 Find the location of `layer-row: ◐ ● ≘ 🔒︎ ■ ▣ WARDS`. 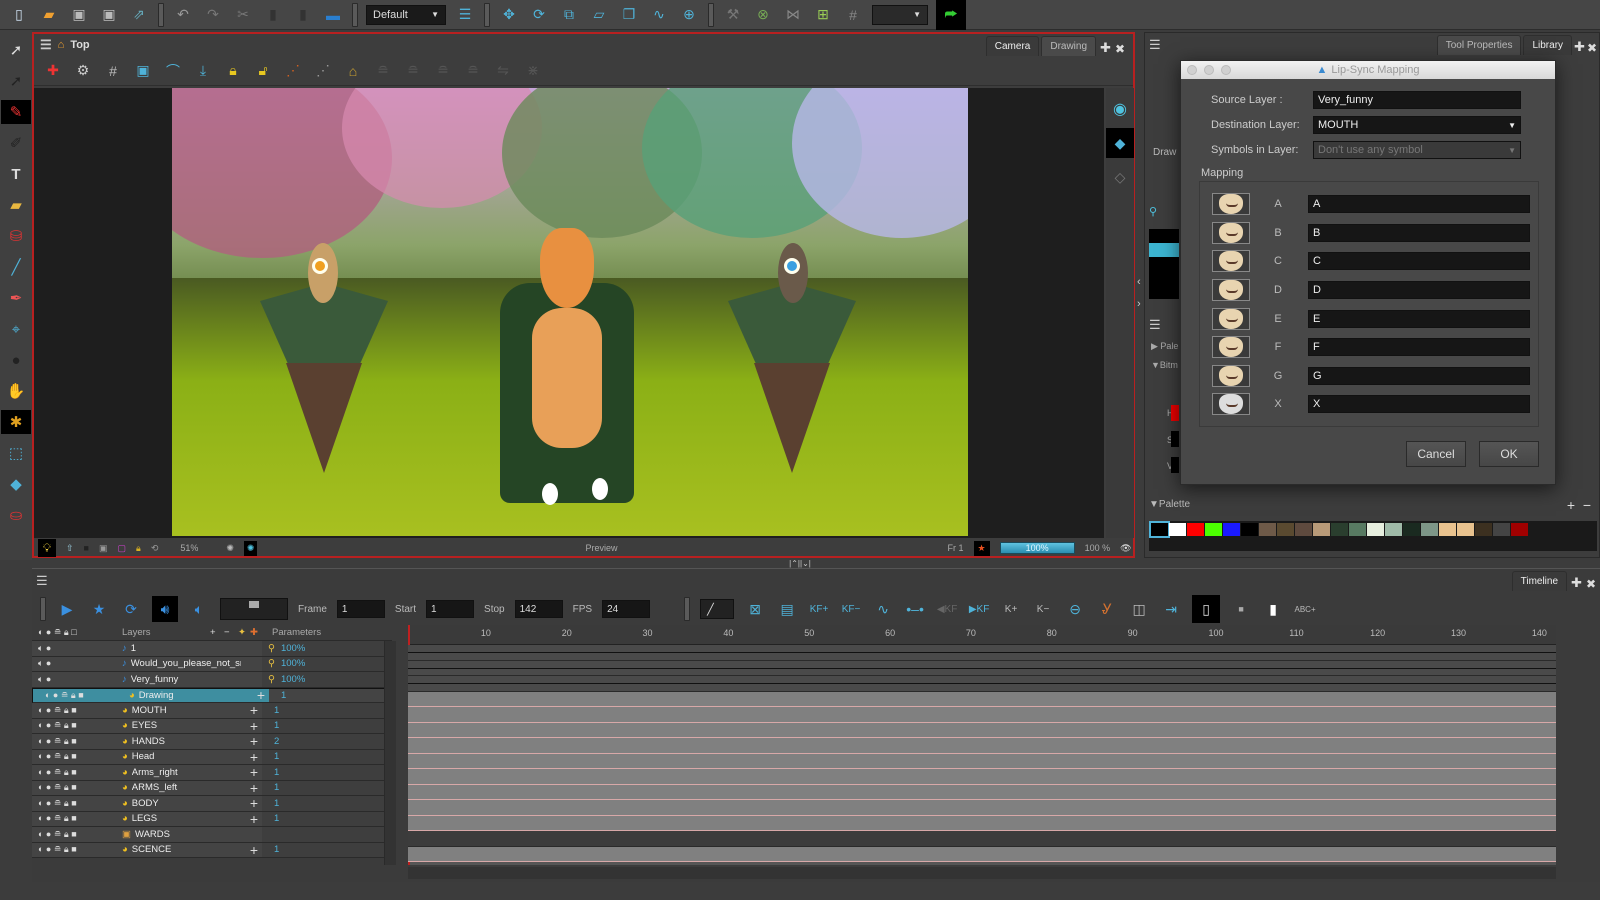

layer-row: ◐ ● ≘ 🔒︎ ■ ▣ WARDS is located at coordinates (212, 835).